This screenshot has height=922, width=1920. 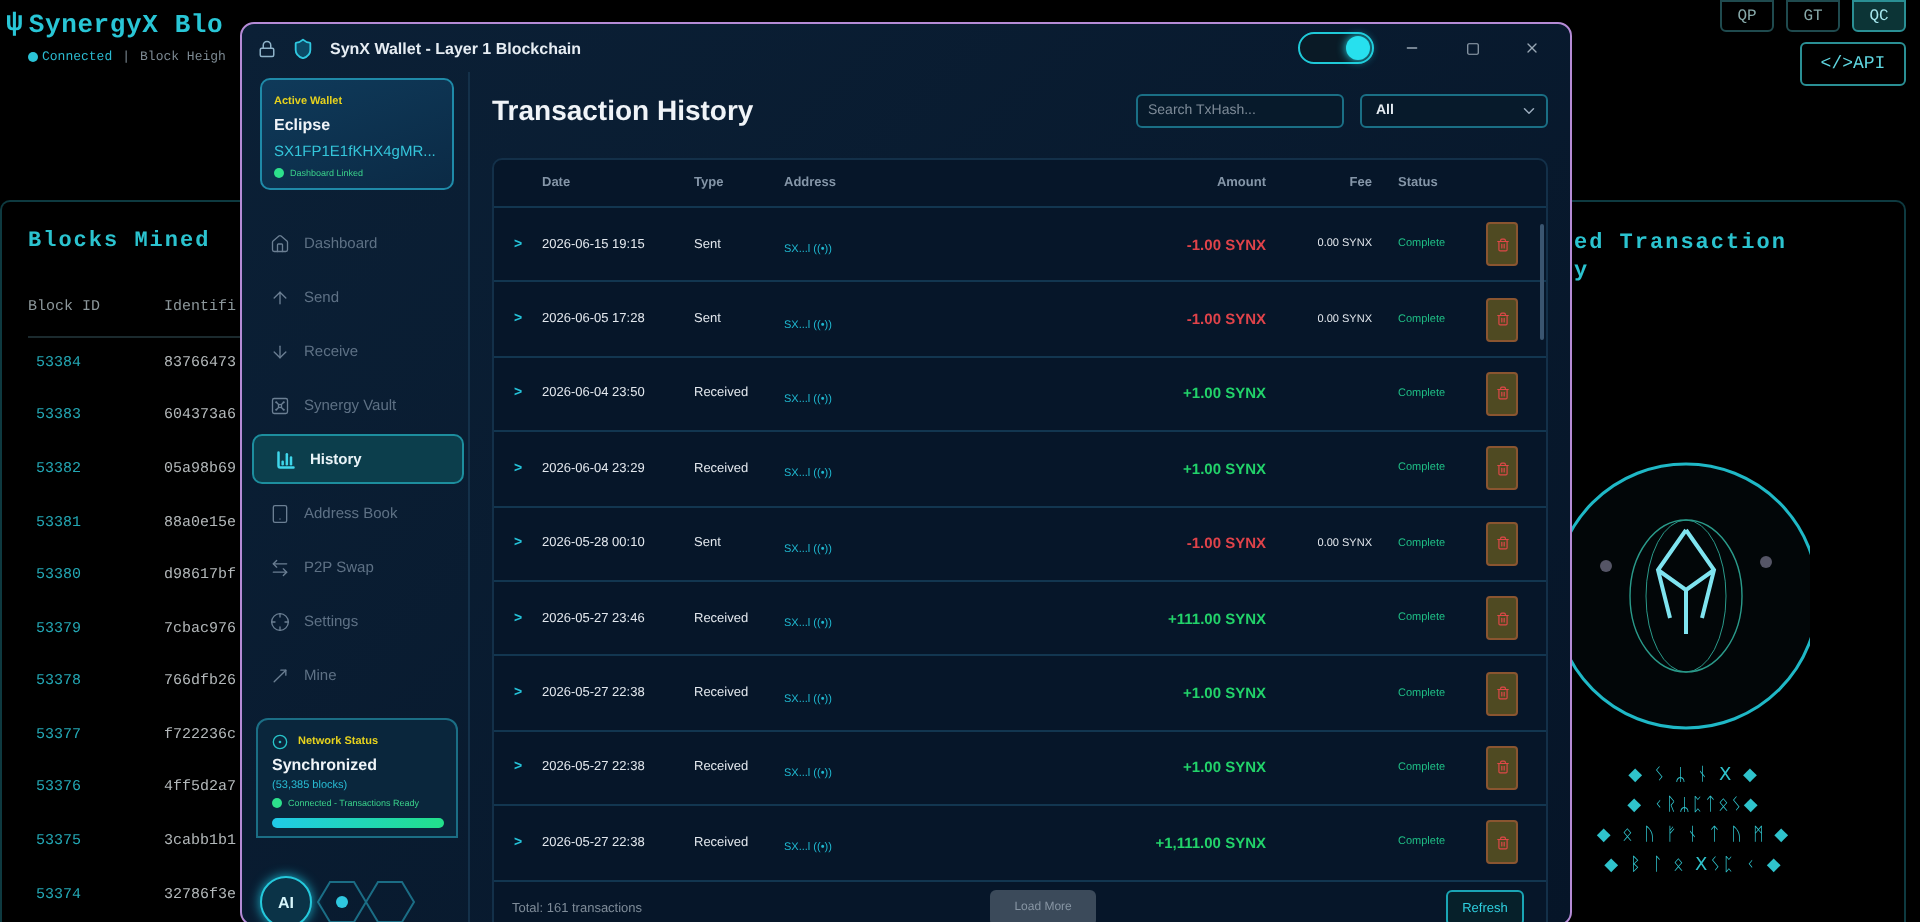 I want to click on close-icon, so click(x=1532, y=48).